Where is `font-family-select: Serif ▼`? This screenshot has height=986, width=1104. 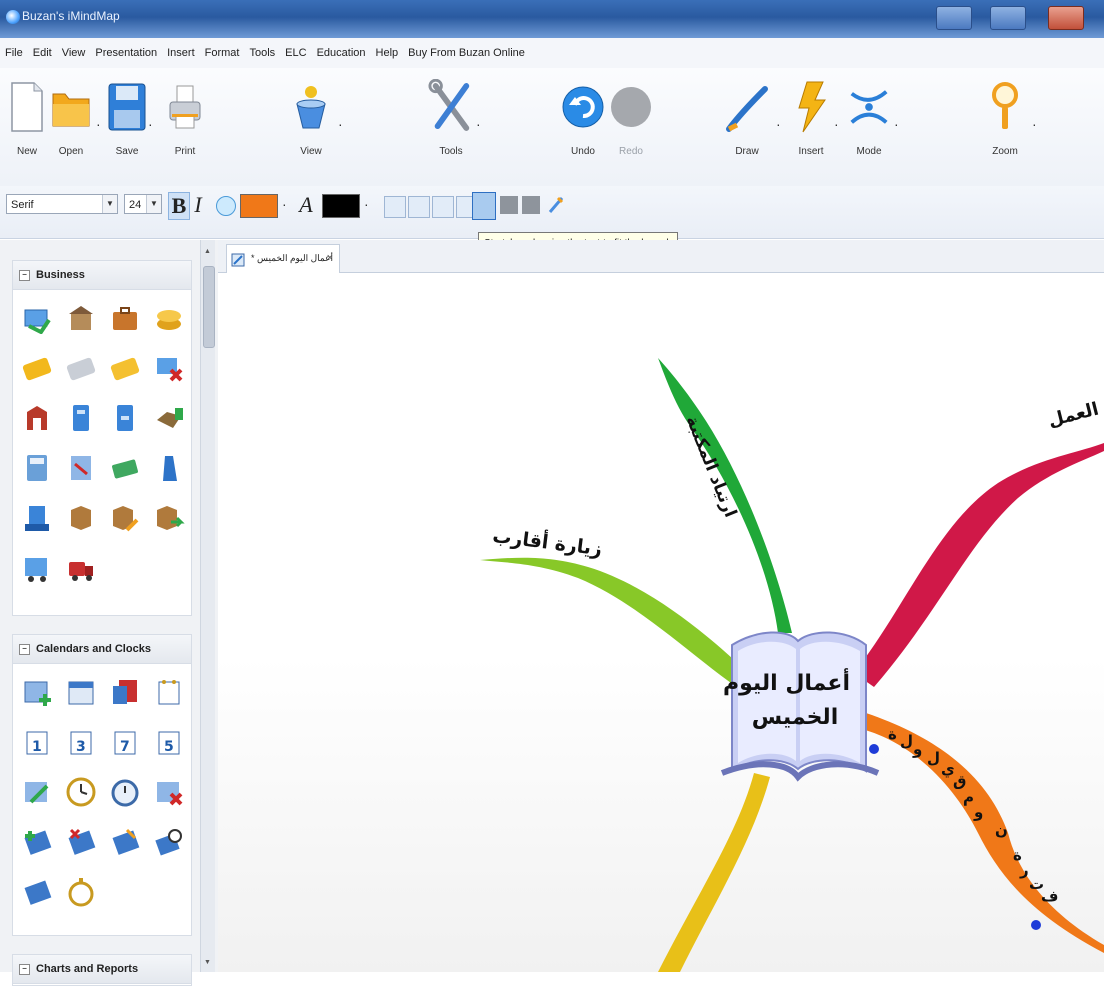 font-family-select: Serif ▼ is located at coordinates (62, 204).